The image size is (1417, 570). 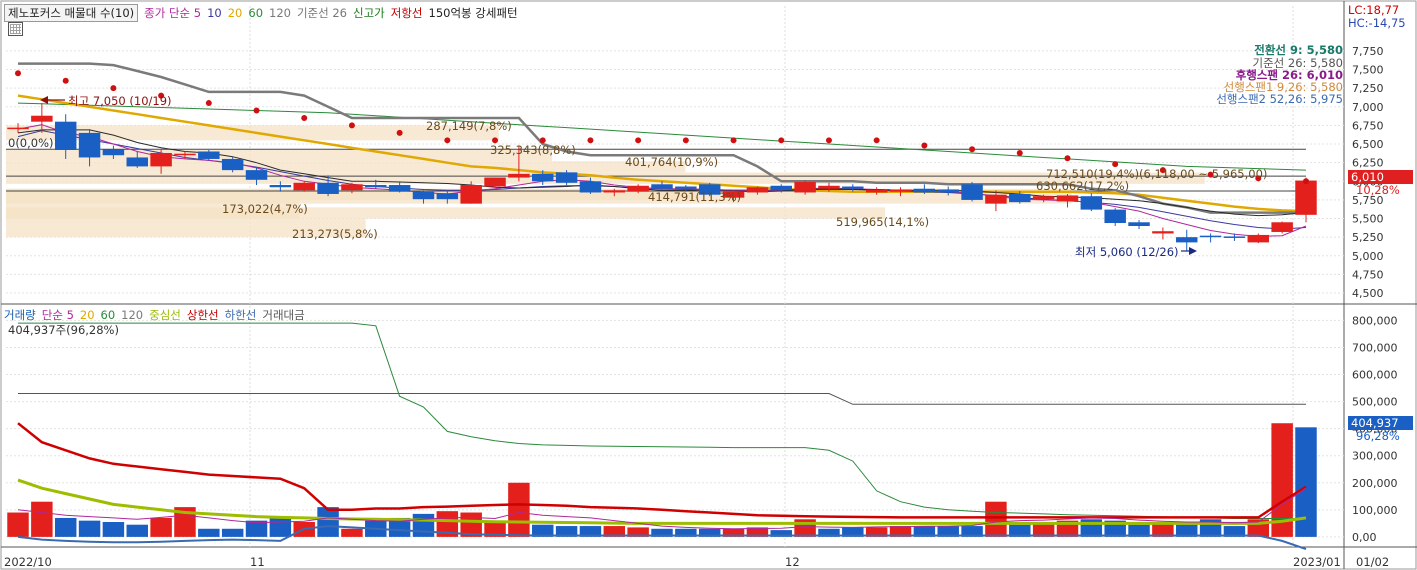 What do you see at coordinates (58, 315) in the screenshot?
I see `legend-item-vol-ma5: 단순 5` at bounding box center [58, 315].